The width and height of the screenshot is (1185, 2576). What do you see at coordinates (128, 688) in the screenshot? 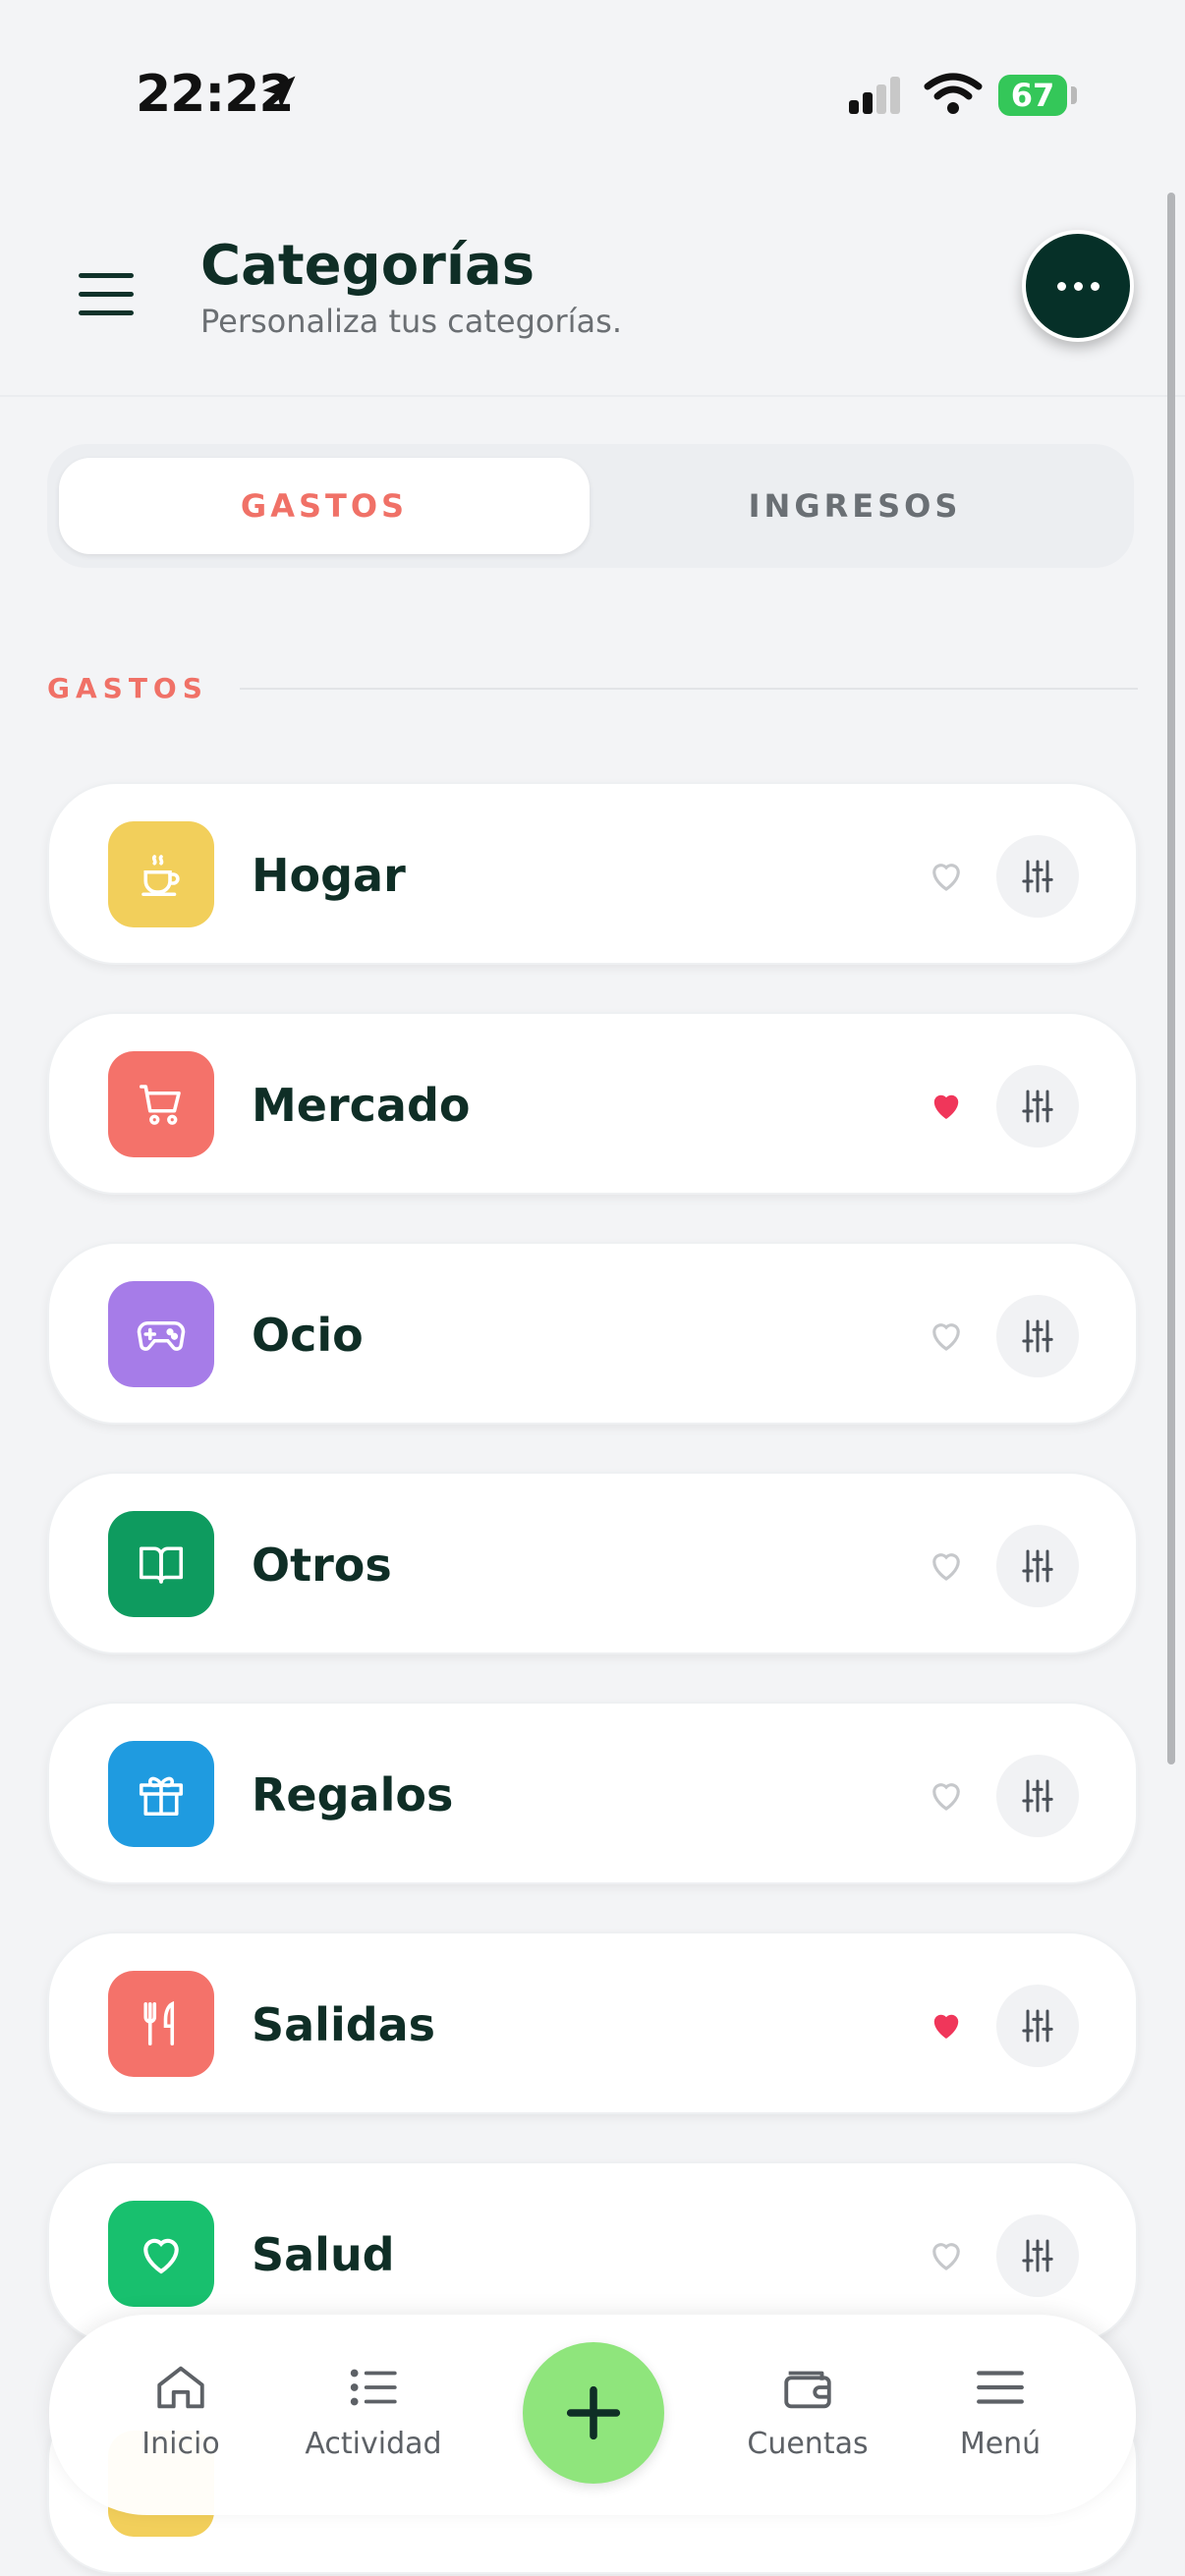
I see `section-label: GASTOS` at bounding box center [128, 688].